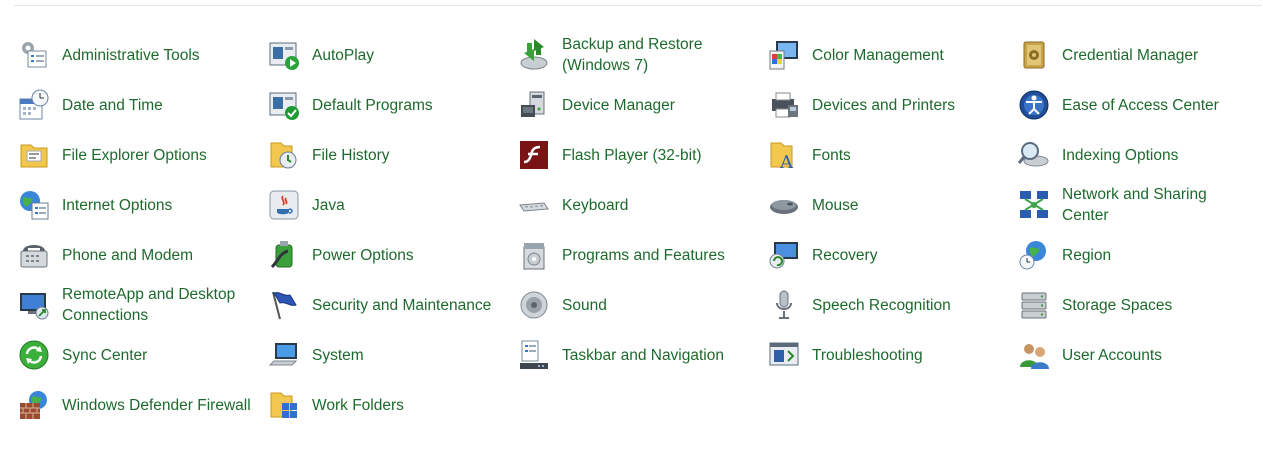 This screenshot has height=467, width=1263. What do you see at coordinates (784, 305) in the screenshot?
I see `speech-recognition-icon` at bounding box center [784, 305].